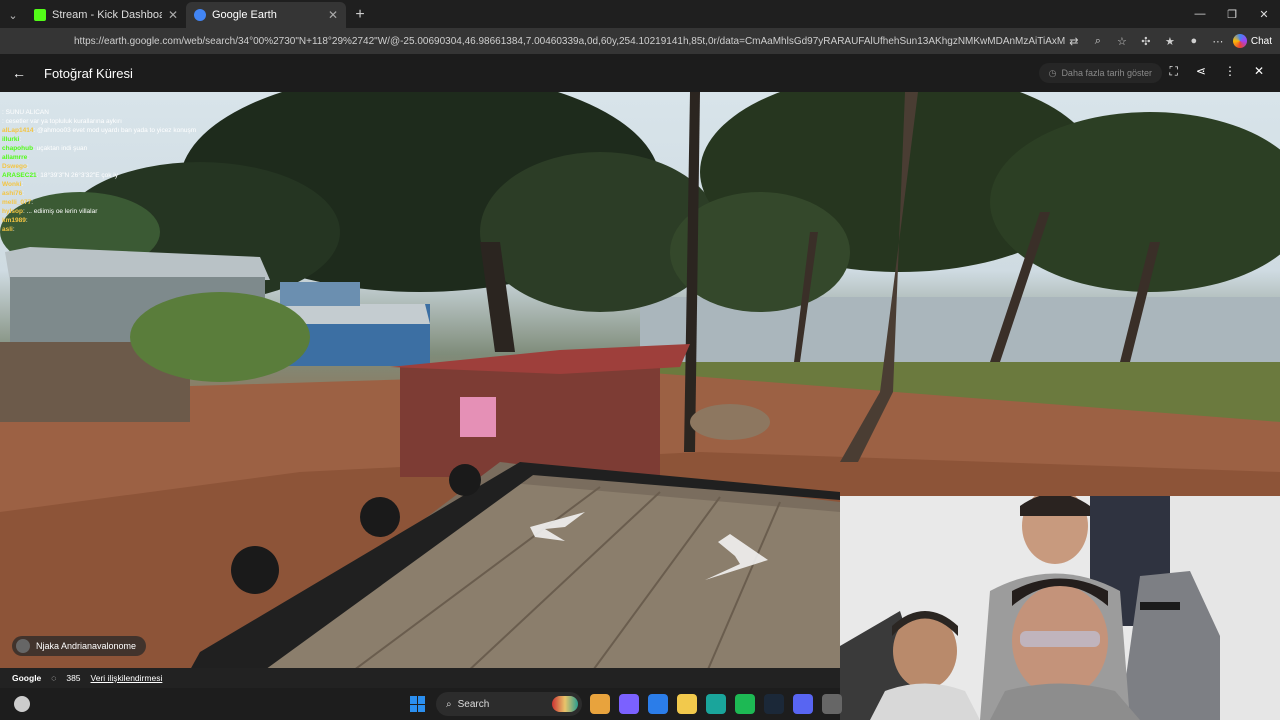  I want to click on close-window-icon: ✕, so click(1264, 14).